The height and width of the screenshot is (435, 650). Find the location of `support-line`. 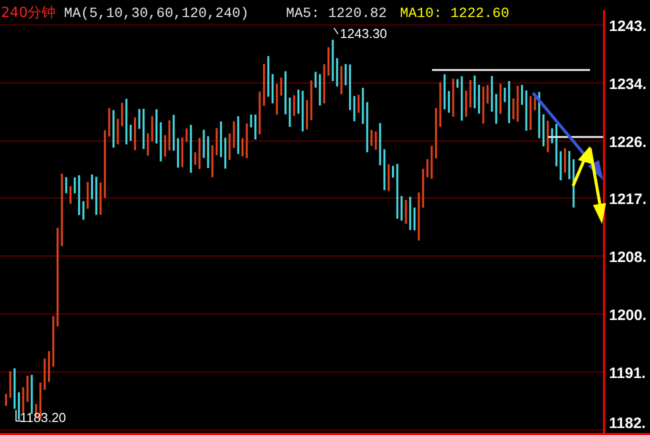

support-line is located at coordinates (575, 137).